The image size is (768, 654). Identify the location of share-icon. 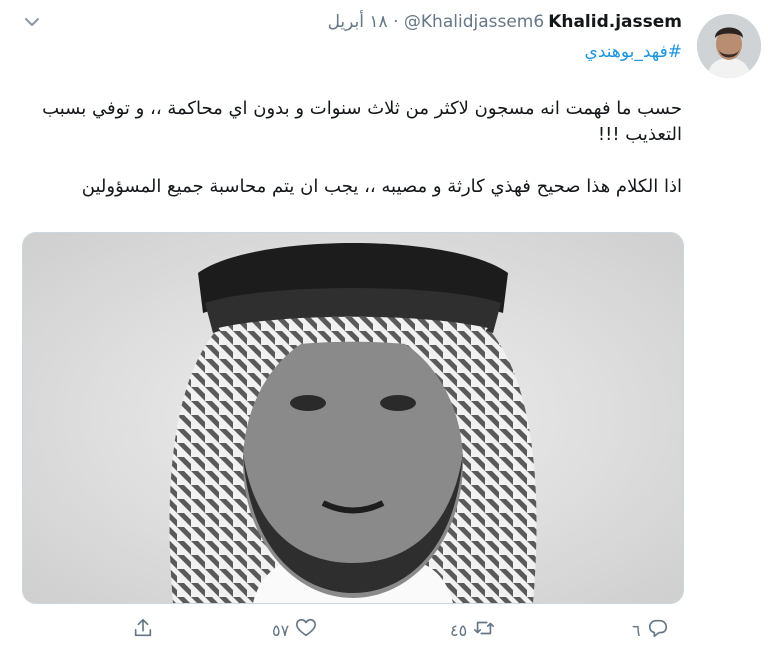
(143, 630).